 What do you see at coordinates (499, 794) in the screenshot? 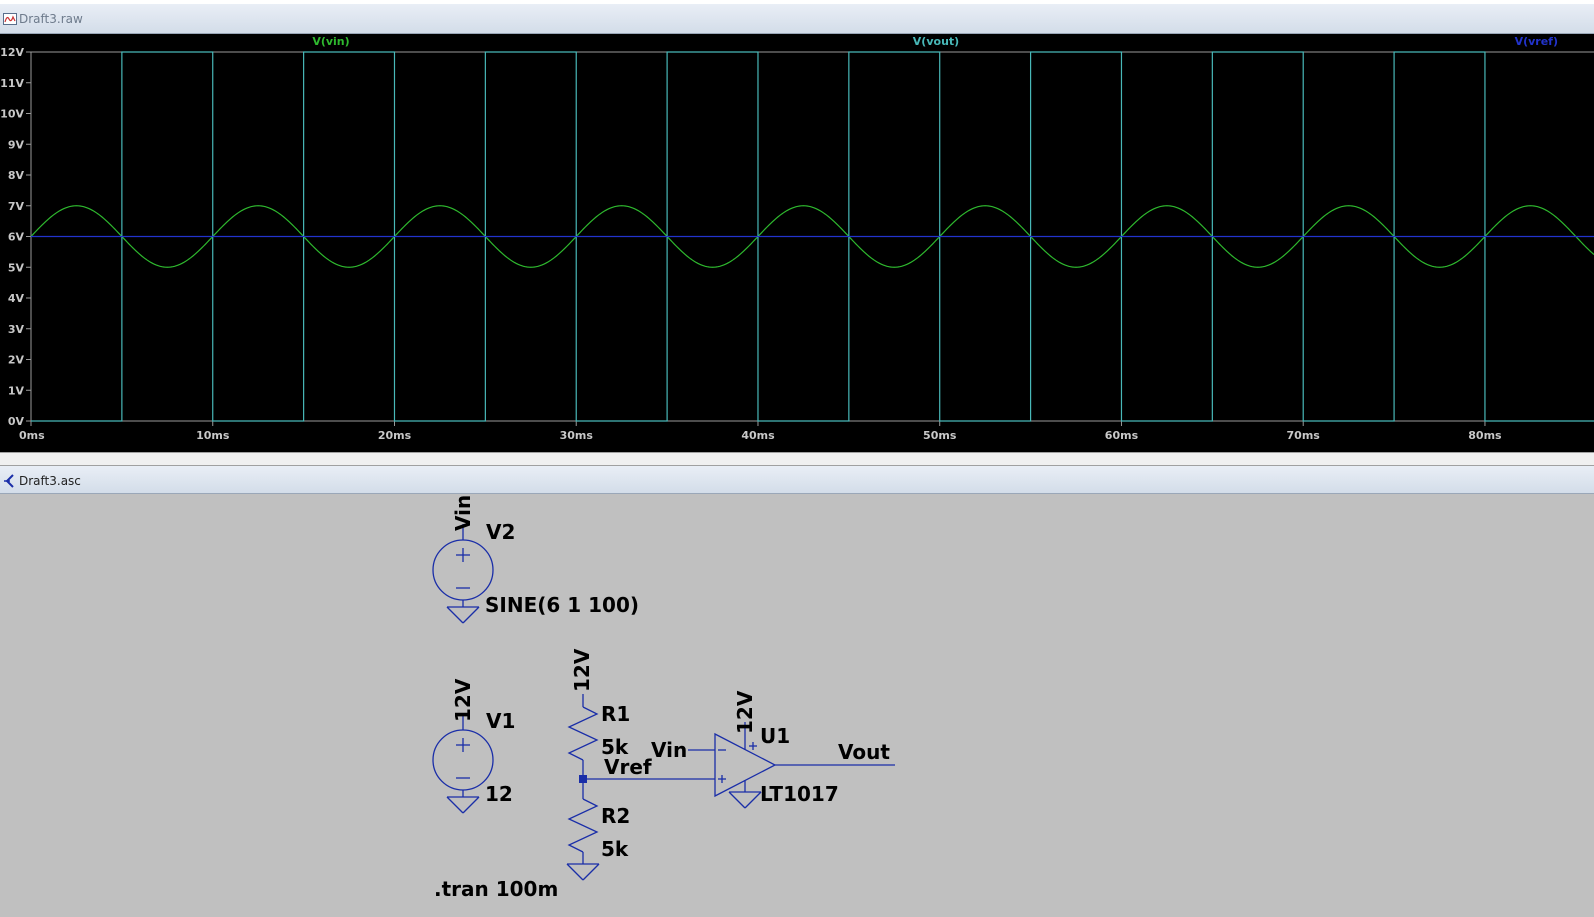
I see `v1-value-label: 12` at bounding box center [499, 794].